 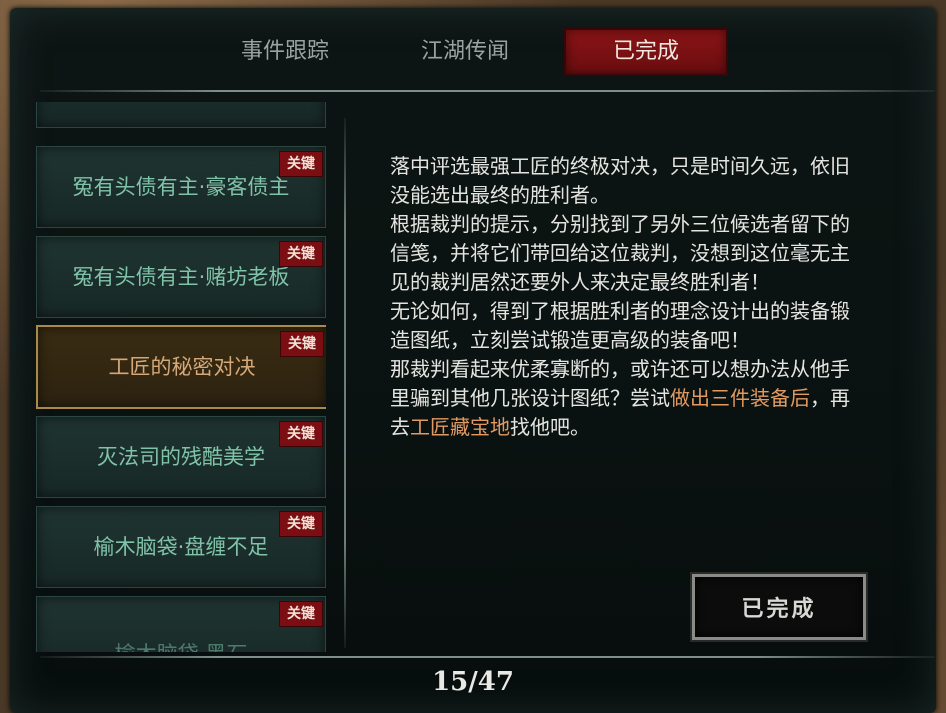 What do you see at coordinates (465, 52) in the screenshot?
I see `tab-rumors: 江湖传闻` at bounding box center [465, 52].